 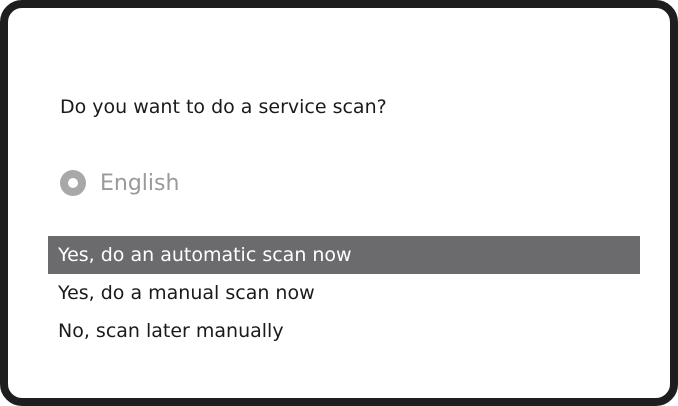 I want to click on language-option-label: English, so click(x=140, y=183).